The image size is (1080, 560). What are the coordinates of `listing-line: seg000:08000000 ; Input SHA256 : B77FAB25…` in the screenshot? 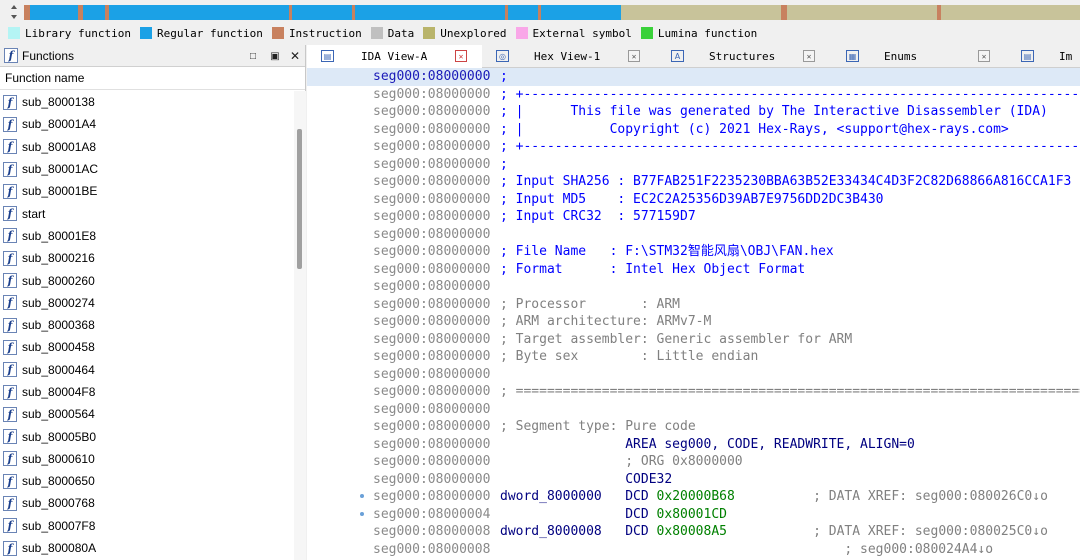 It's located at (693, 182).